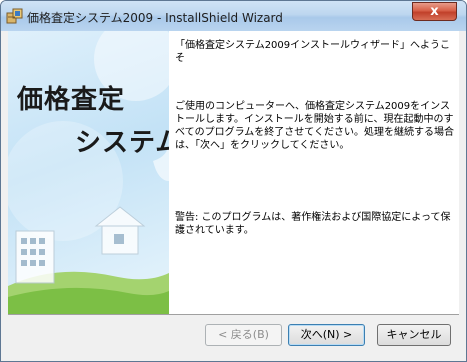  Describe the element at coordinates (312, 52) in the screenshot. I see `welcome-title: 「価格査定システム2009インストールウィザード」へようこそ` at that location.